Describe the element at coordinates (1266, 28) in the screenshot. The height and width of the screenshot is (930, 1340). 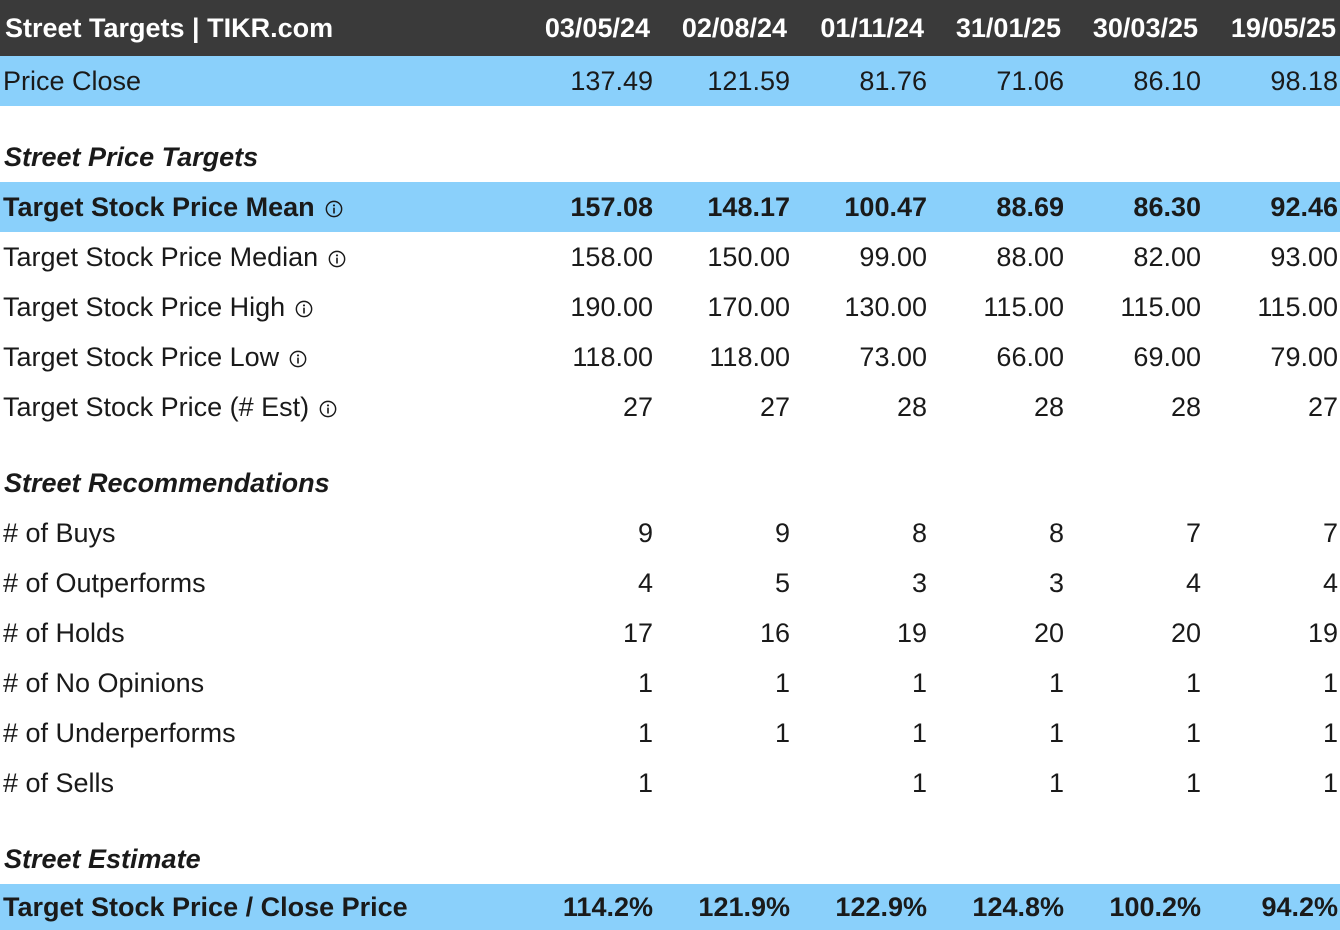
I see `date-header: 19/05/25` at that location.